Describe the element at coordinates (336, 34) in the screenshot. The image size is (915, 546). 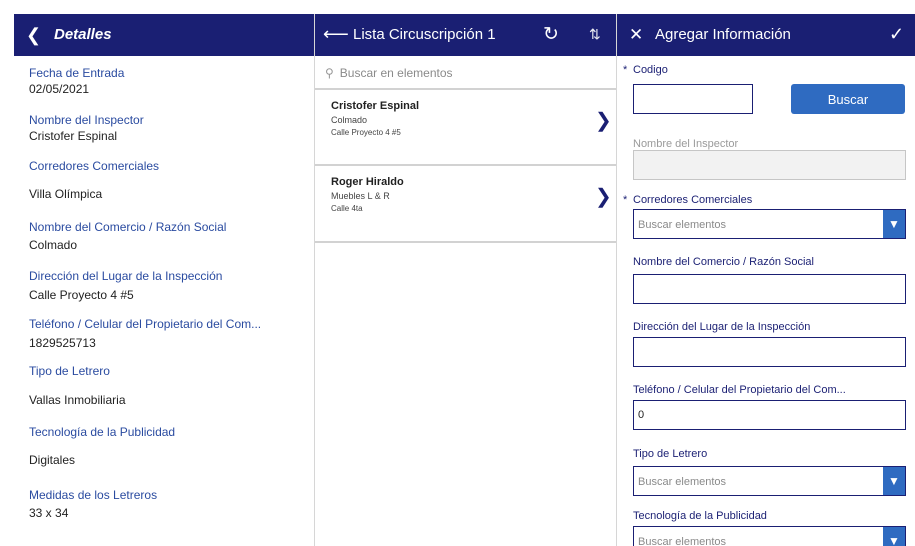
I see `arrow-left-icon: ⟵` at that location.